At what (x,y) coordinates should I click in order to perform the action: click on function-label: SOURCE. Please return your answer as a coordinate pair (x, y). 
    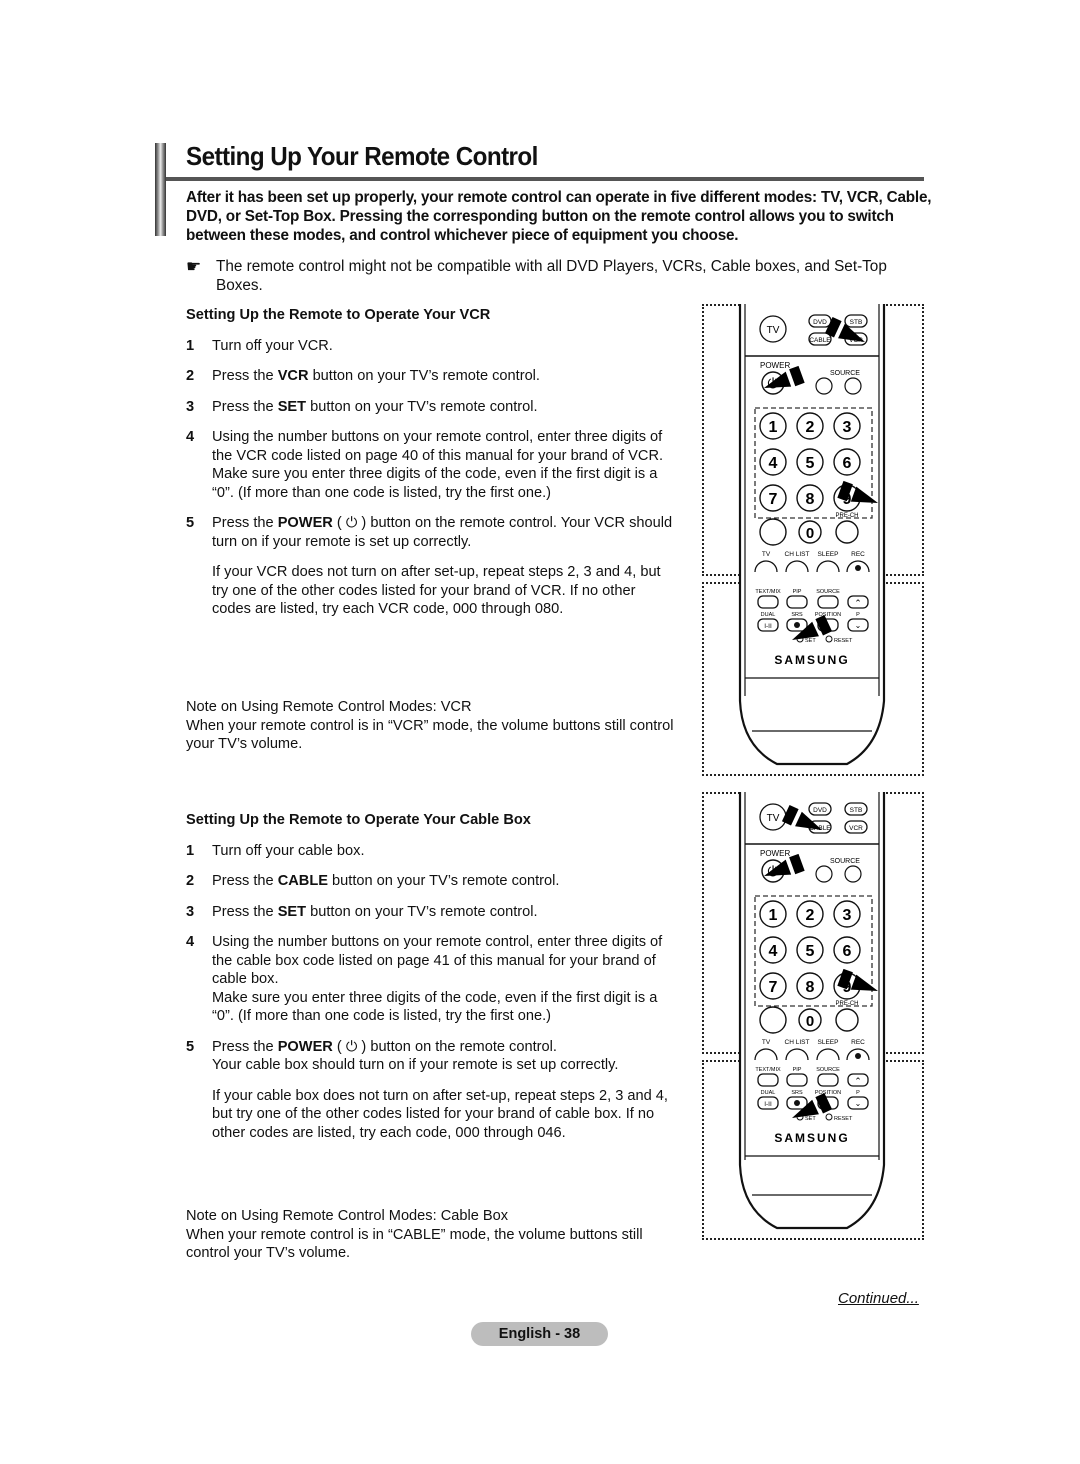
    Looking at the image, I should click on (828, 1070).